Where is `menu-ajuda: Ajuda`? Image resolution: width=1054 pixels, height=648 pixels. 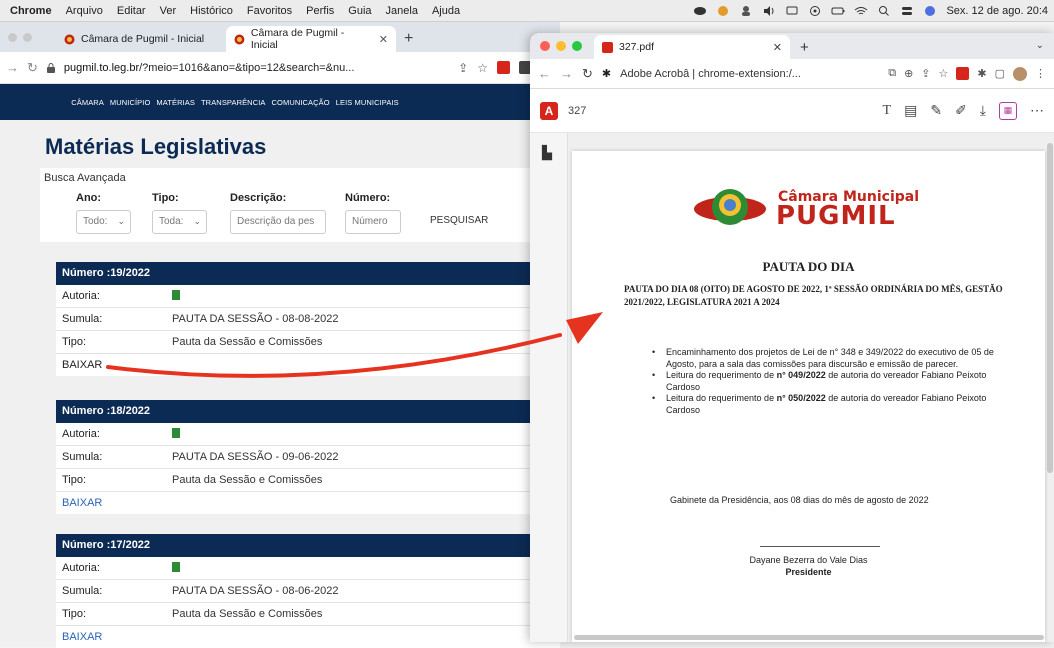 menu-ajuda: Ajuda is located at coordinates (446, 11).